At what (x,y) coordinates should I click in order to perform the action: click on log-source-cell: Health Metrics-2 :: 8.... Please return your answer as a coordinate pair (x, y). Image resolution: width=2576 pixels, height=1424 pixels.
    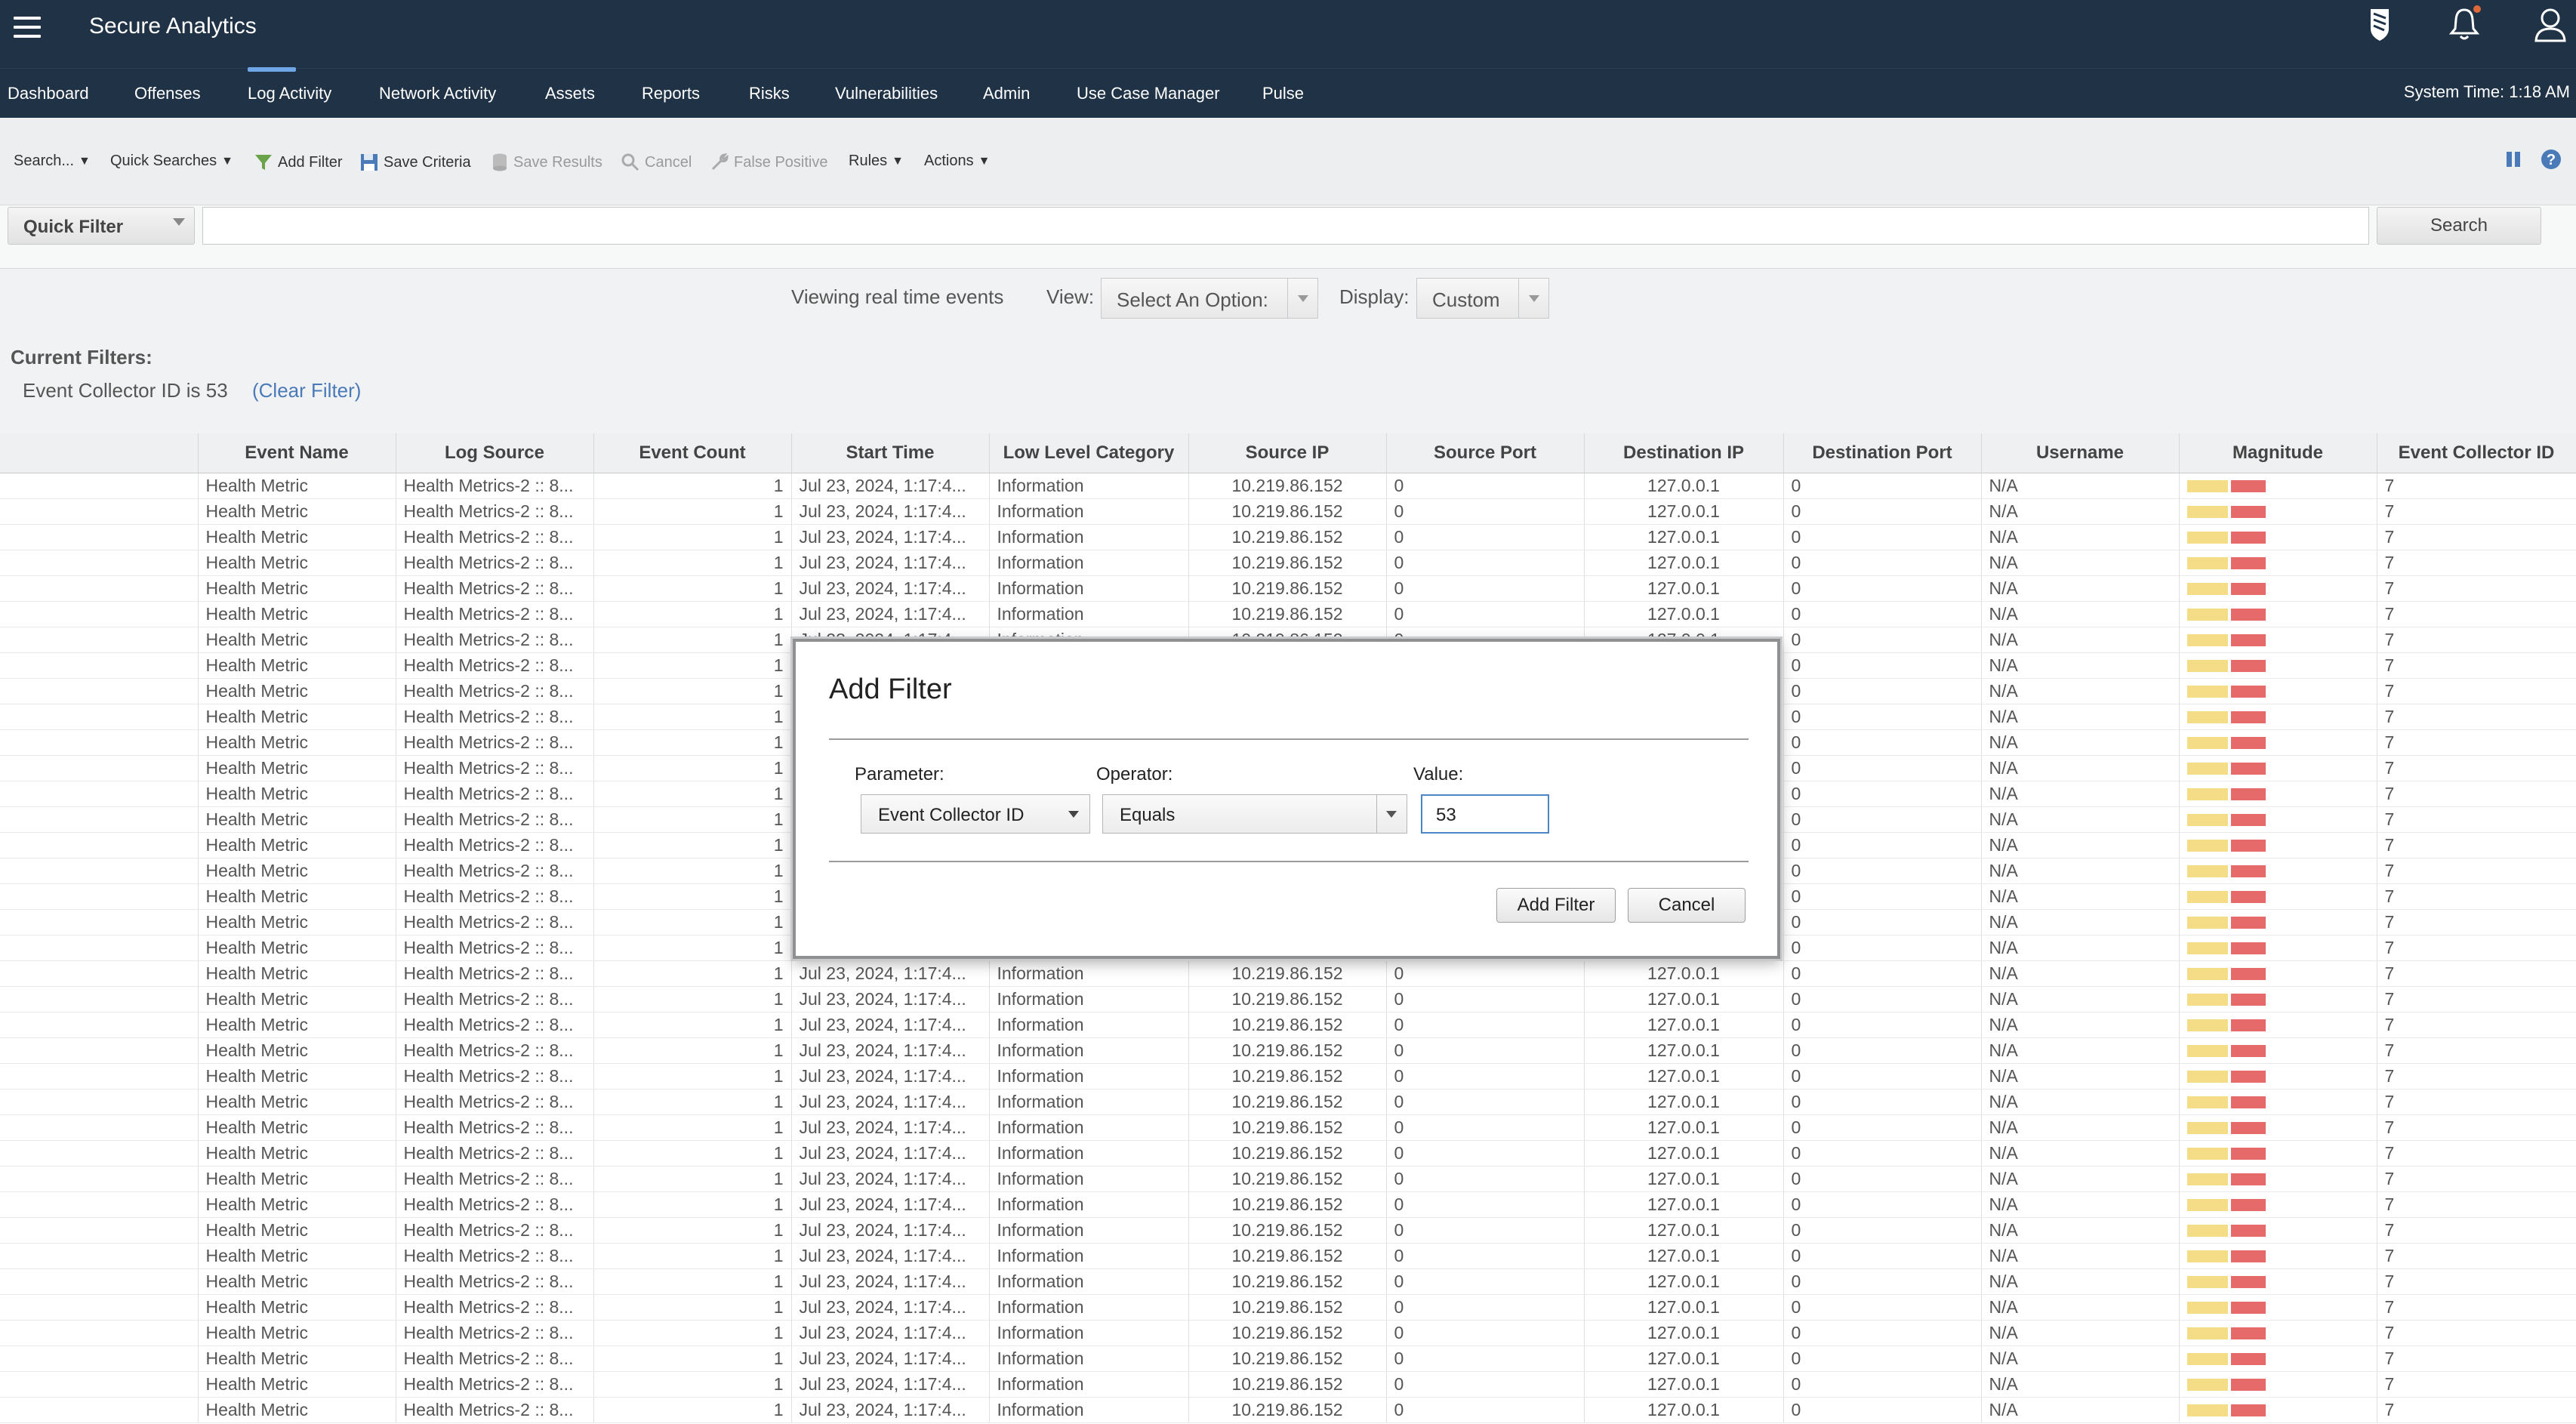
    Looking at the image, I should click on (495, 871).